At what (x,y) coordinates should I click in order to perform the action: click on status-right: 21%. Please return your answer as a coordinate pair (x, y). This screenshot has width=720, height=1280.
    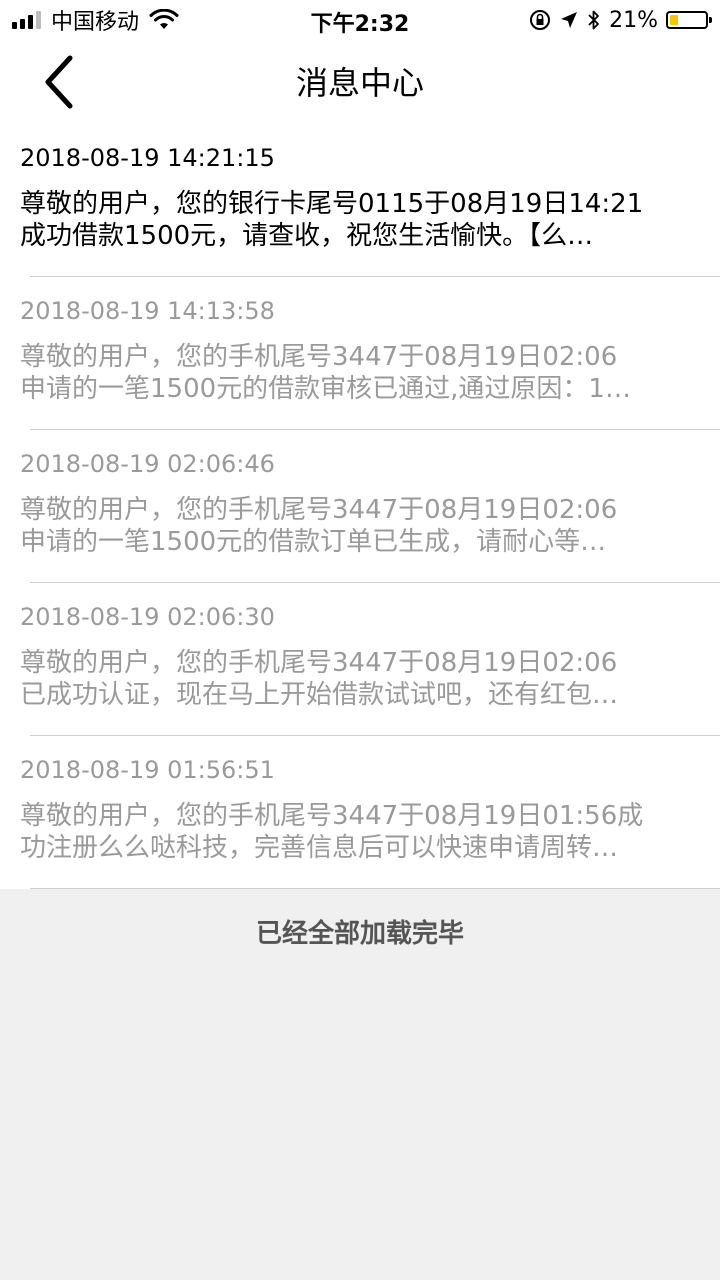
    Looking at the image, I should click on (620, 20).